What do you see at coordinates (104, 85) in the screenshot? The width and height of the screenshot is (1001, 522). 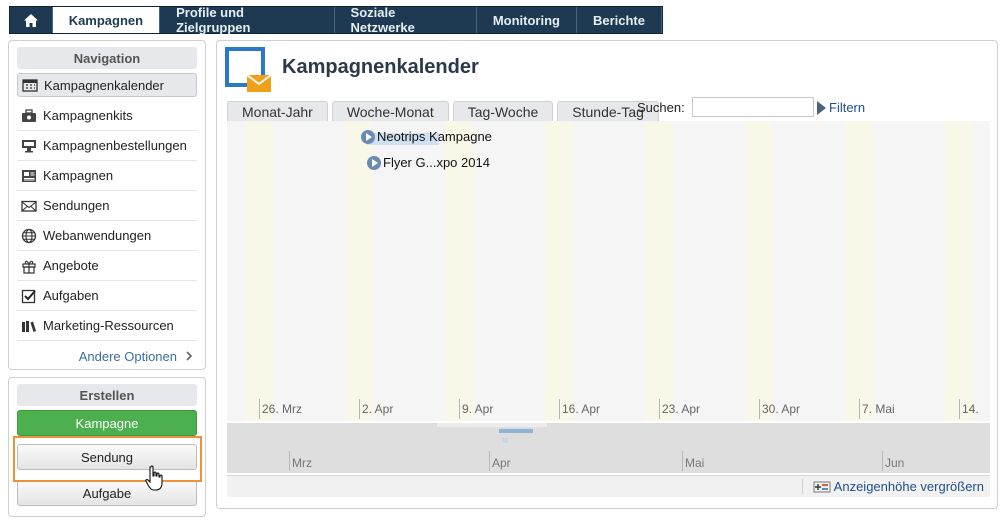 I see `nav-item-label: Kampagnenkalender` at bounding box center [104, 85].